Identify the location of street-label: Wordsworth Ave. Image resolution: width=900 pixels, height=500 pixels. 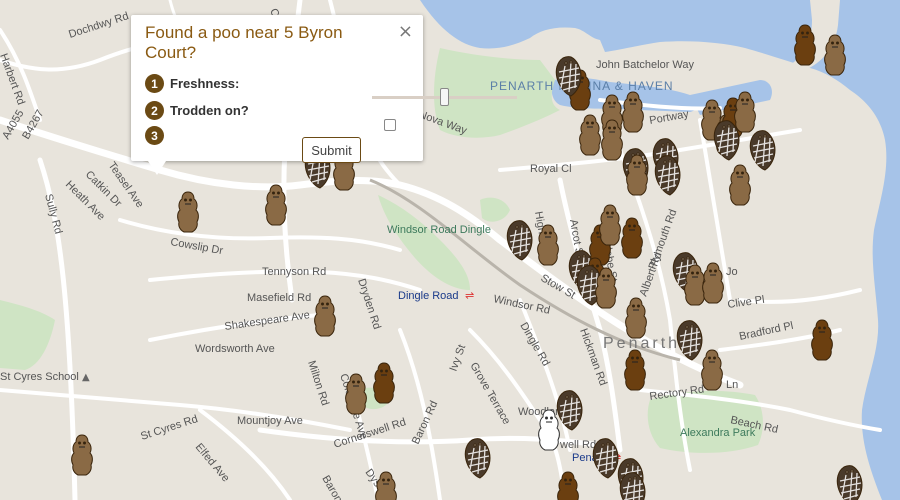
(235, 349).